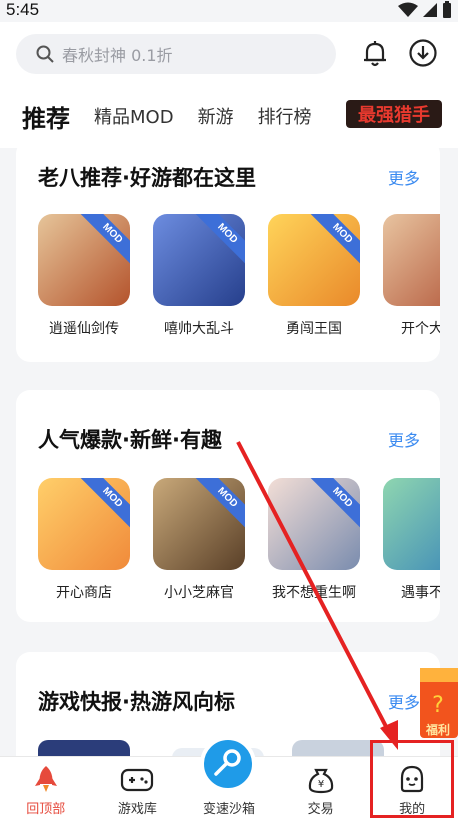  I want to click on game-name: 勇闯王国, so click(314, 329).